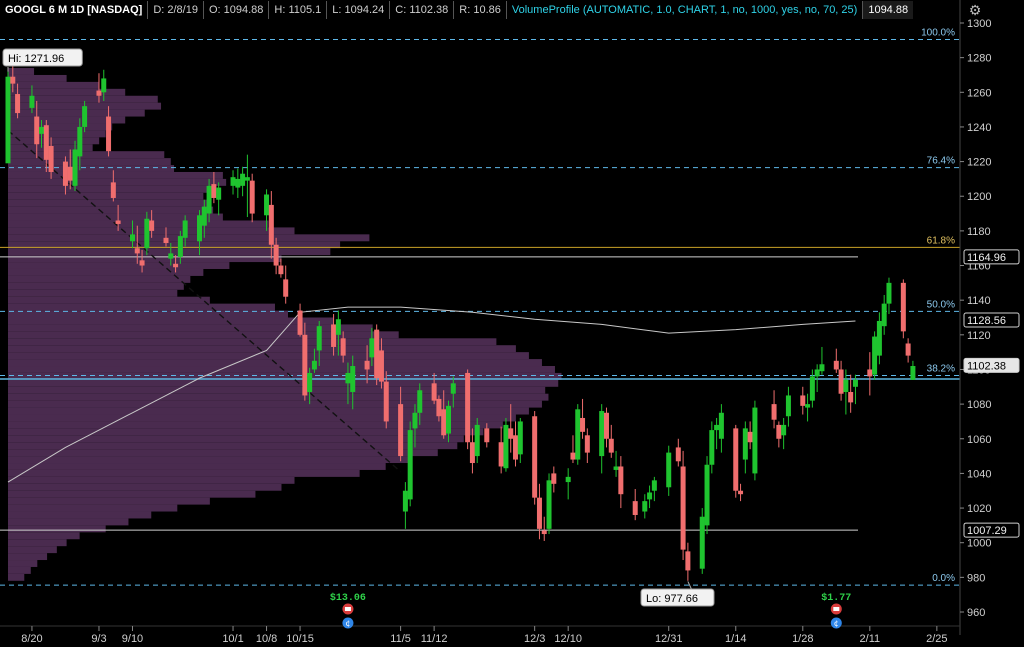  I want to click on y-tick-label: 1300, so click(979, 24).